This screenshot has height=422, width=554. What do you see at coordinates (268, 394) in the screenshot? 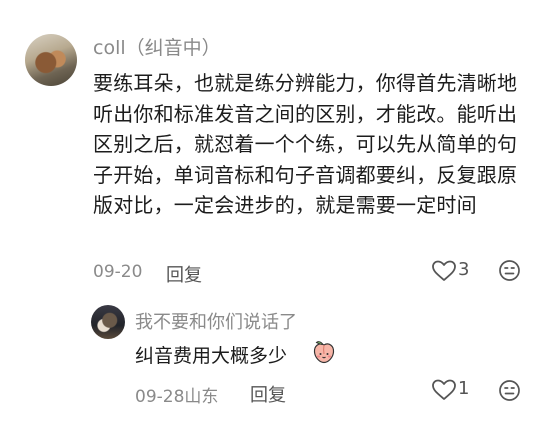
I see `reply-reply-button: 回复` at bounding box center [268, 394].